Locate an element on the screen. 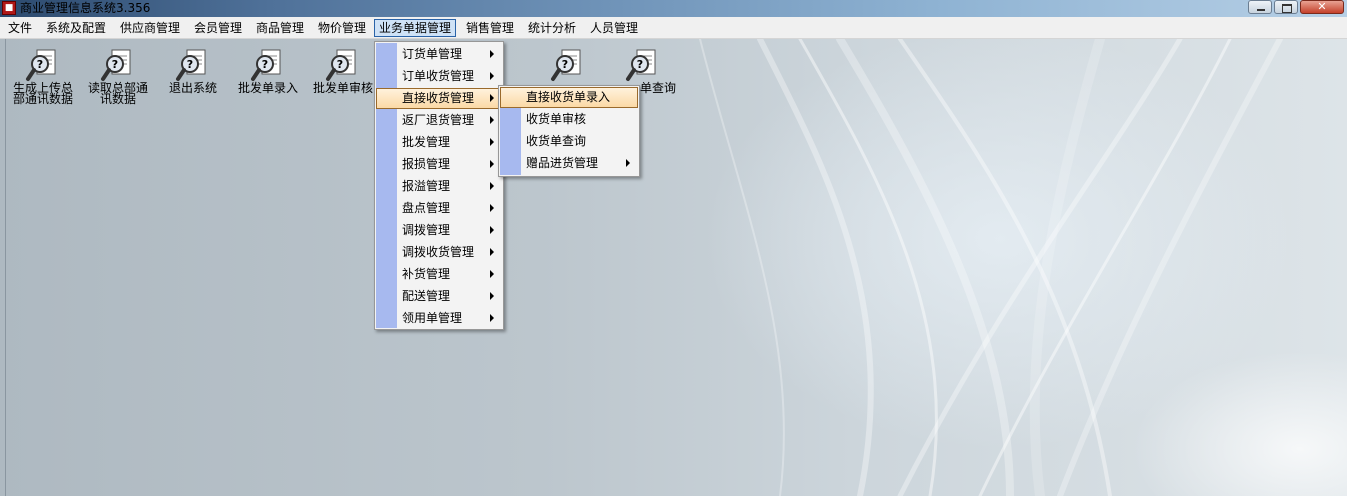  menu-item-transfer-receiving: 调拨收货管理 is located at coordinates (439, 252).